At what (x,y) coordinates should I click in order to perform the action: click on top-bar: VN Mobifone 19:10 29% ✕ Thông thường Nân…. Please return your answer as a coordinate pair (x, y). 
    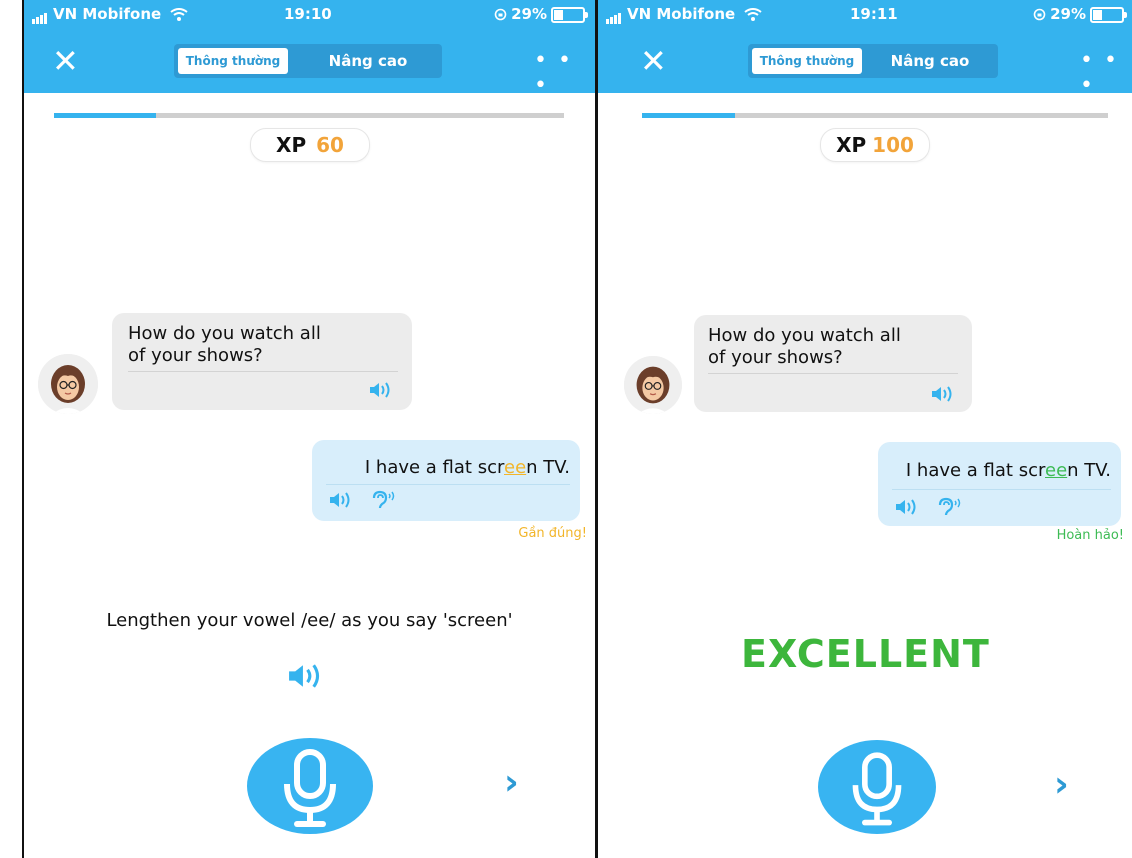
    Looking at the image, I should click on (309, 49).